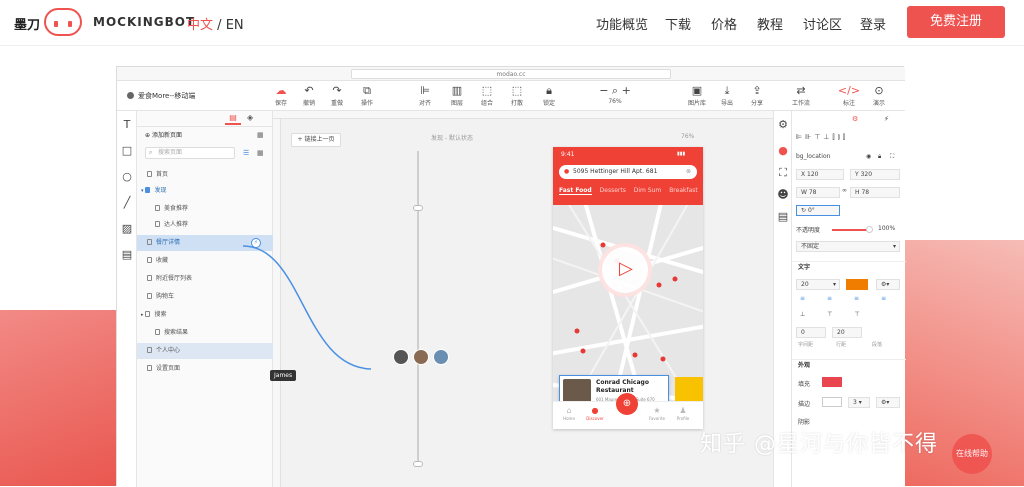  Describe the element at coordinates (63, 22) in the screenshot. I see `logo-icon` at that location.